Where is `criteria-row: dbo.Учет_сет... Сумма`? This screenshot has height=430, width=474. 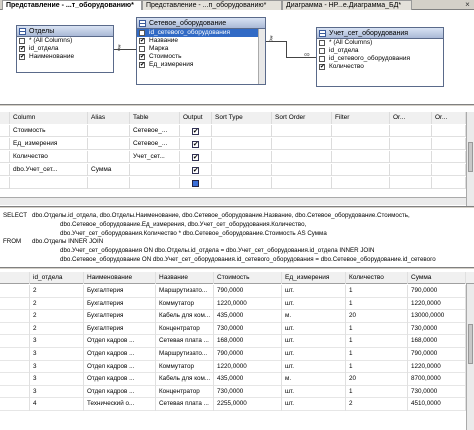 criteria-row: dbo.Учет_сет... Сумма is located at coordinates (233, 170).